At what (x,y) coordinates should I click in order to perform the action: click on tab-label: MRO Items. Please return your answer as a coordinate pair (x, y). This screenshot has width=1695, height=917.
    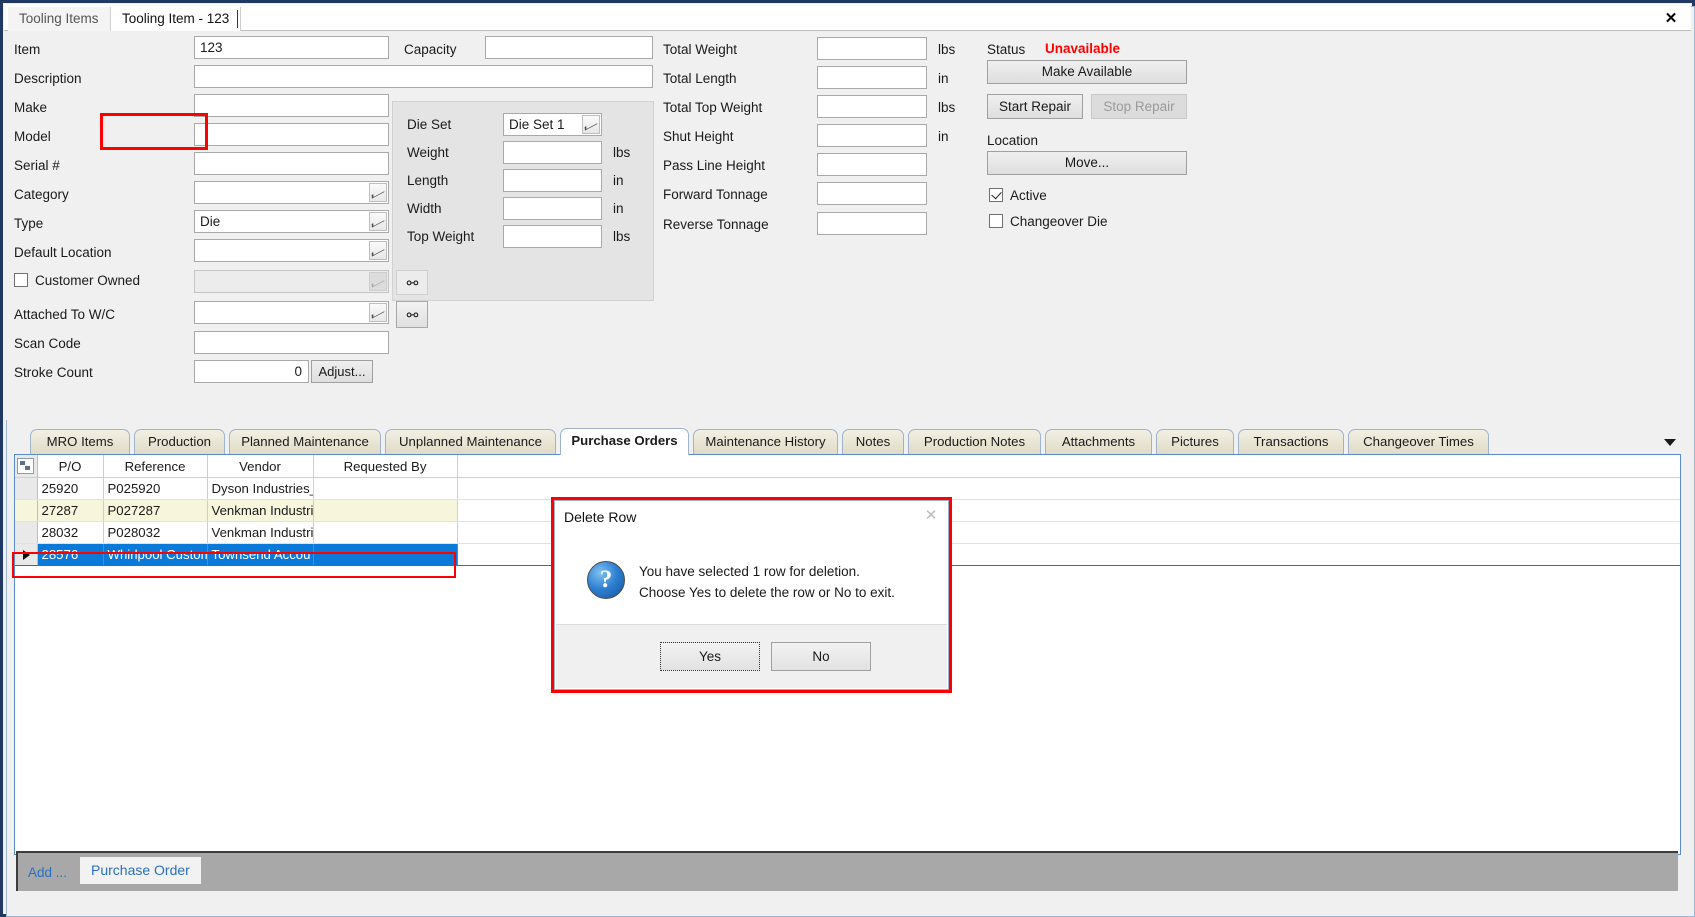
    Looking at the image, I should click on (80, 441).